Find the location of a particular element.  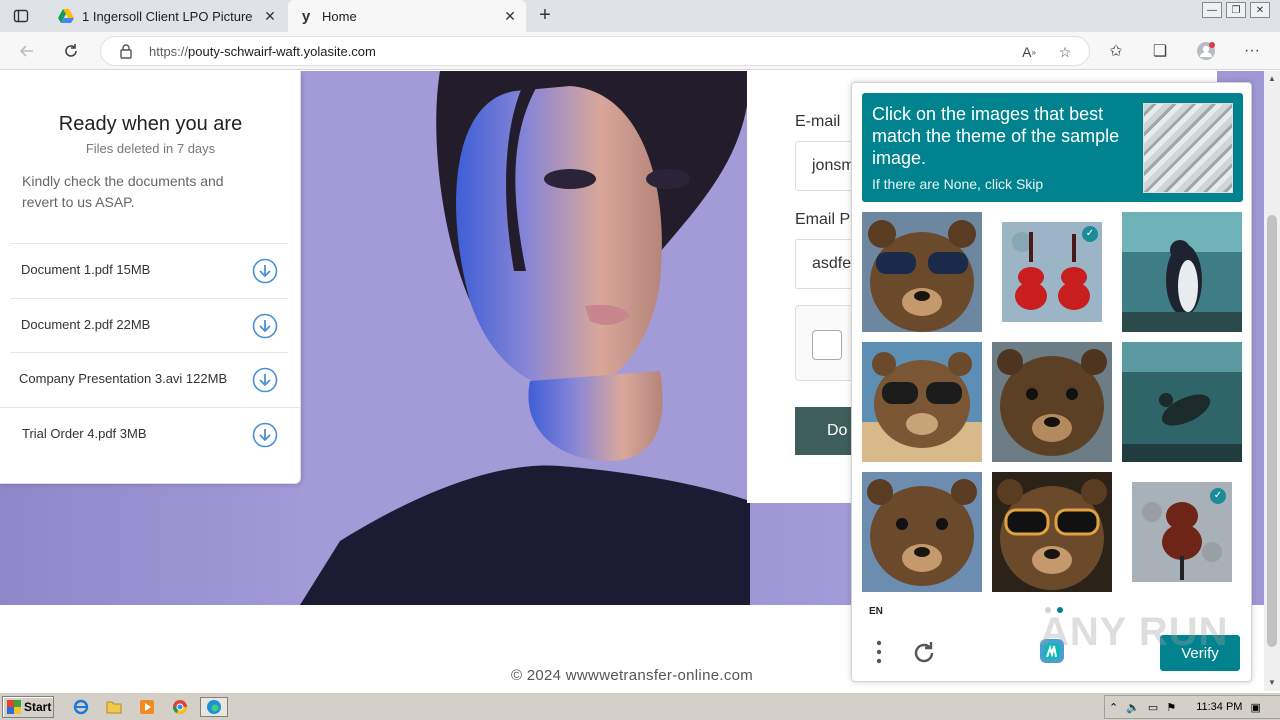

scroll-up-icon: ▲ is located at coordinates (1272, 79).